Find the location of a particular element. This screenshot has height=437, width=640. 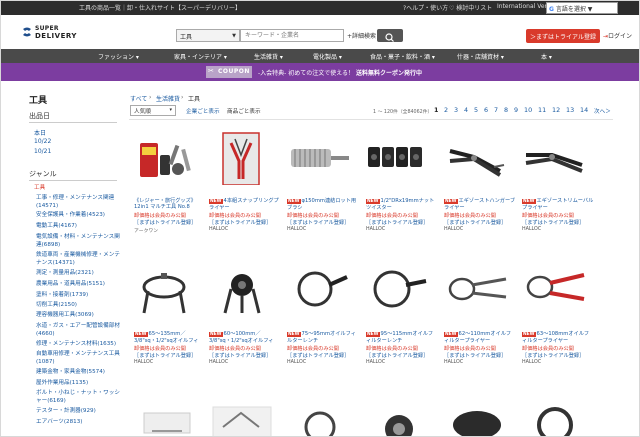

page-3: 3 is located at coordinates (456, 110).